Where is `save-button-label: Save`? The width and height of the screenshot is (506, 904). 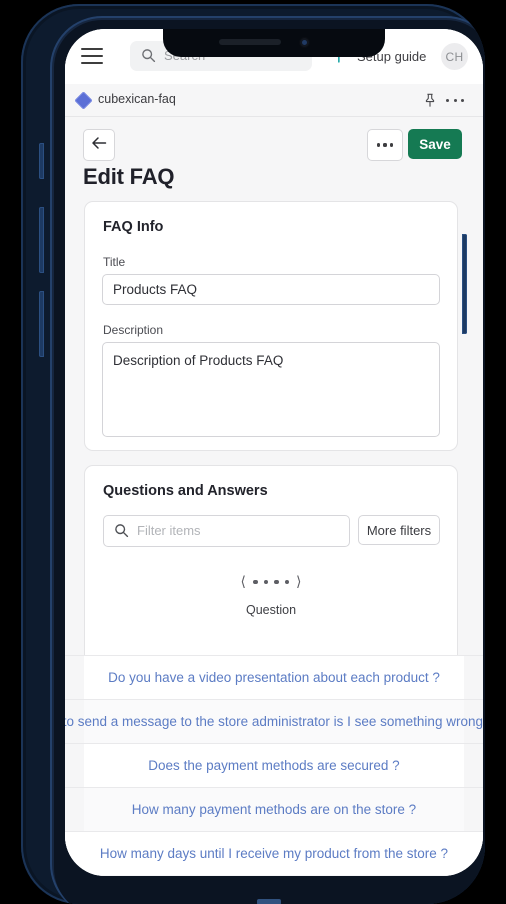
save-button-label: Save is located at coordinates (435, 144).